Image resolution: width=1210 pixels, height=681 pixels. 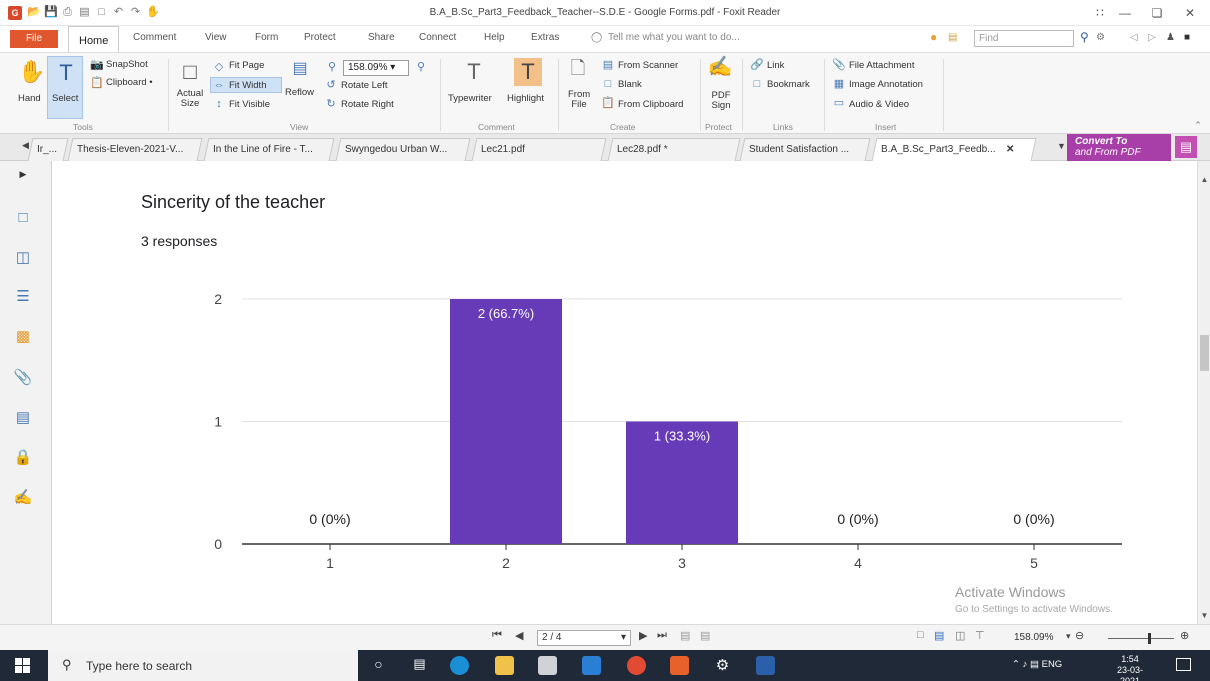 I want to click on clock: 1:54 23-03-2021, so click(x=1130, y=667).